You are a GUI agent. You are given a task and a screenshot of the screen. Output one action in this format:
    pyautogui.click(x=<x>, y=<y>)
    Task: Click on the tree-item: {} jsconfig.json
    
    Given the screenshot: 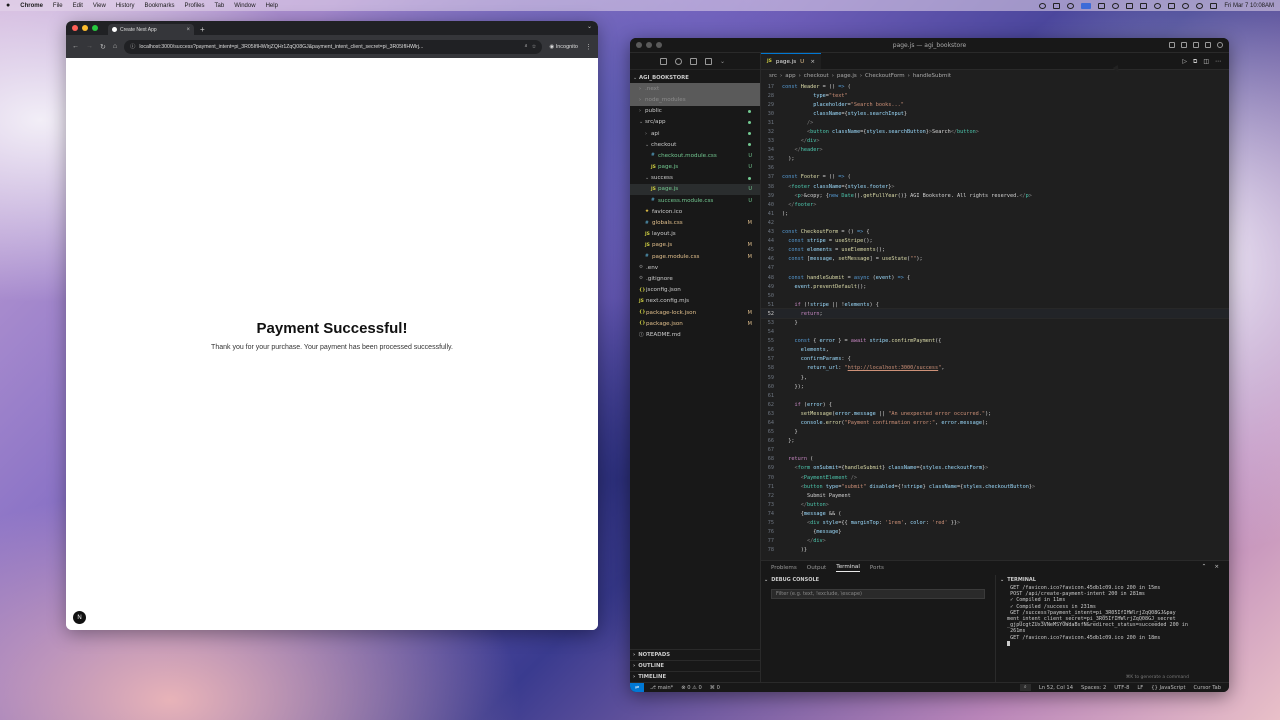 What is the action you would take?
    pyautogui.click(x=695, y=290)
    